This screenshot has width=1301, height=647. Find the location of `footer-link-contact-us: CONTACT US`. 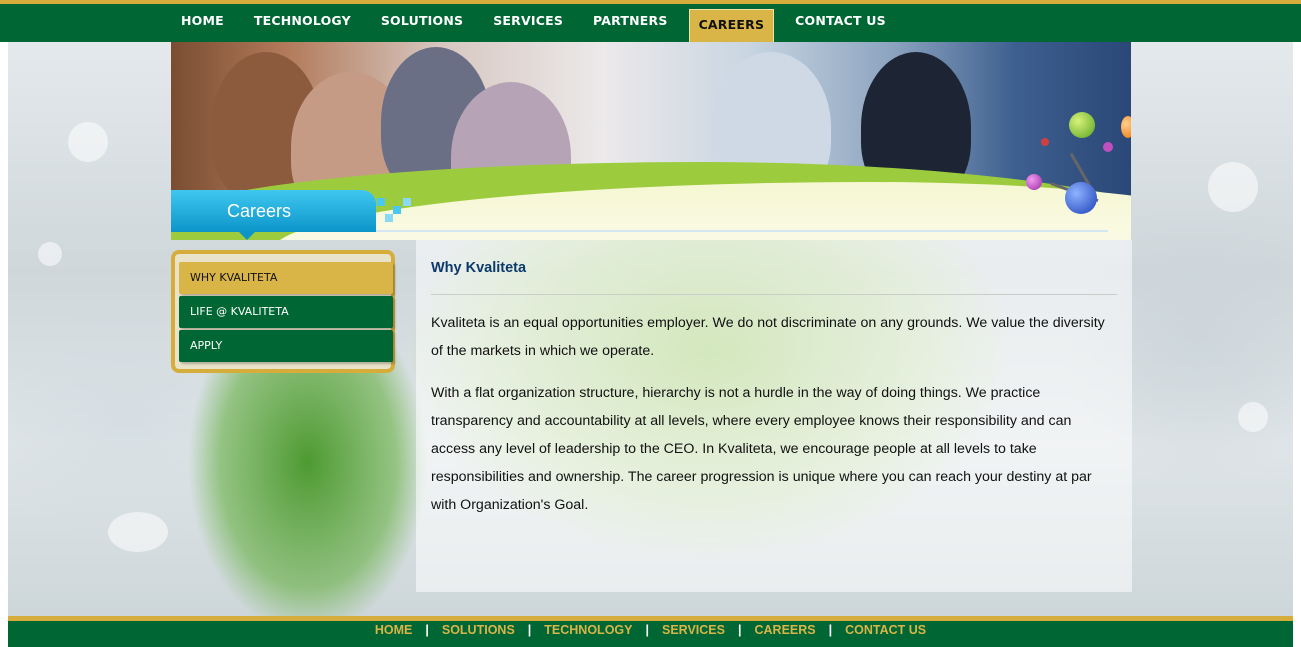

footer-link-contact-us: CONTACT US is located at coordinates (885, 630).